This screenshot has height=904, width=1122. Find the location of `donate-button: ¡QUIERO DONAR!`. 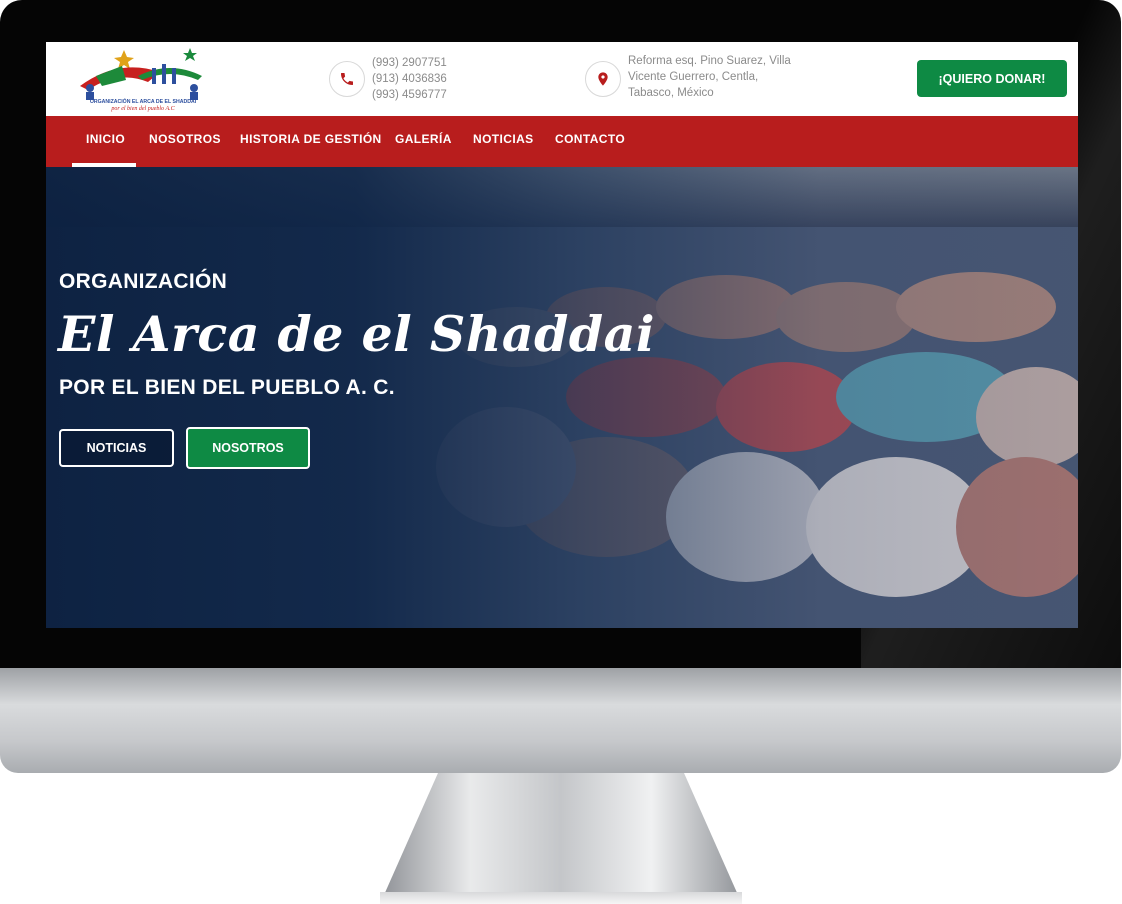

donate-button: ¡QUIERO DONAR! is located at coordinates (992, 78).